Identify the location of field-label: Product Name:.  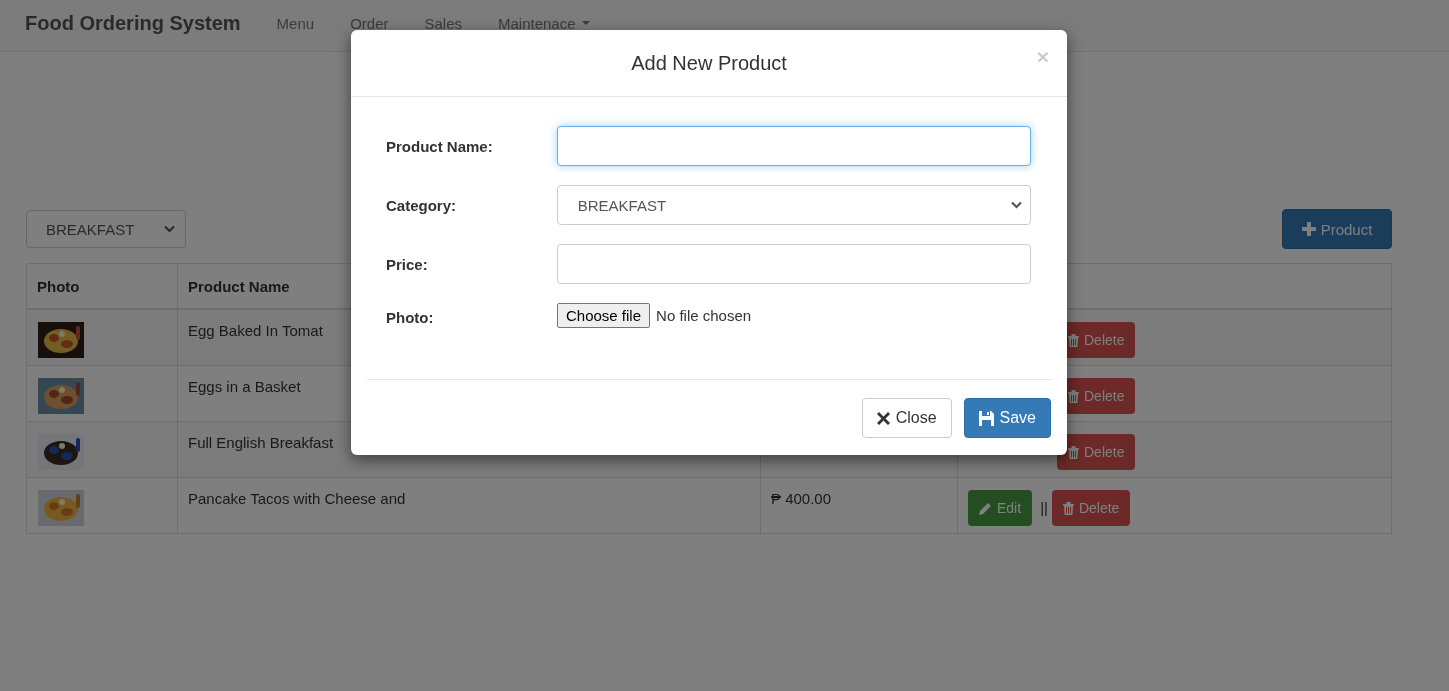
(440, 146).